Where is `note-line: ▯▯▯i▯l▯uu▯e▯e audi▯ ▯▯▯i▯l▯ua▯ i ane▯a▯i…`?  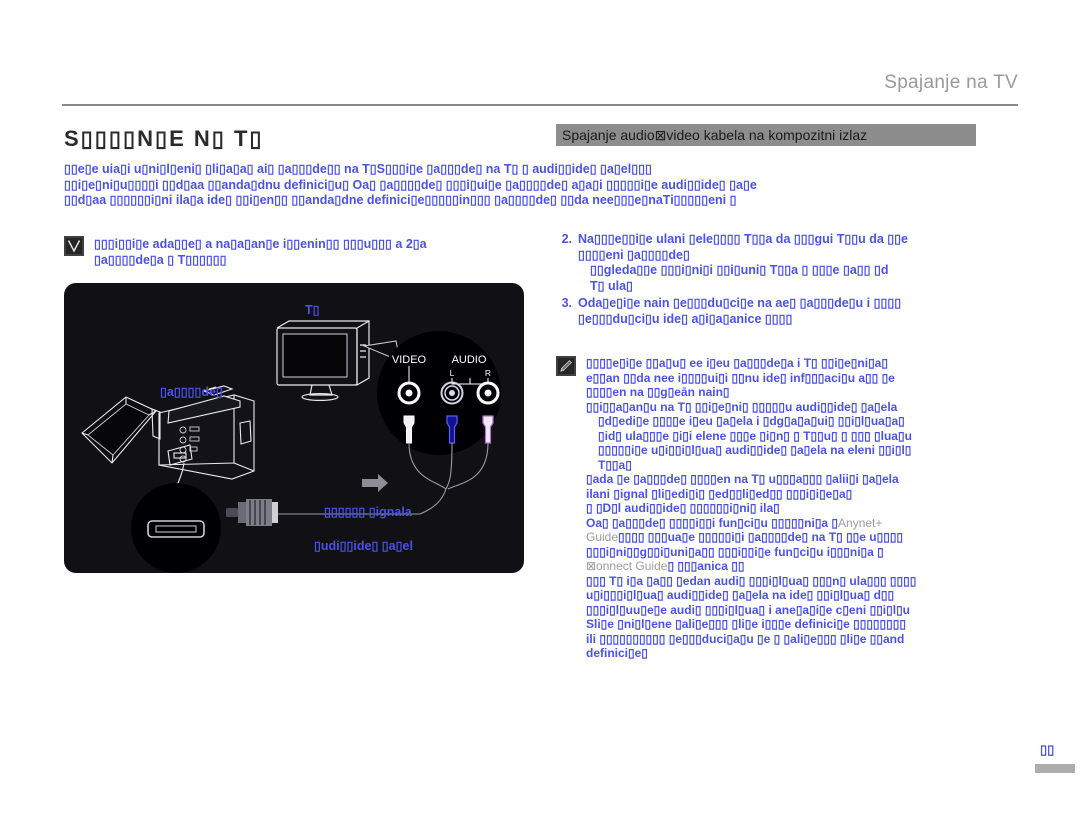
note-line: ▯▯▯i▯l▯uu▯e▯e audi▯ ▯▯▯i▯l▯ua▯ i ane▯a▯i… is located at coordinates (748, 609).